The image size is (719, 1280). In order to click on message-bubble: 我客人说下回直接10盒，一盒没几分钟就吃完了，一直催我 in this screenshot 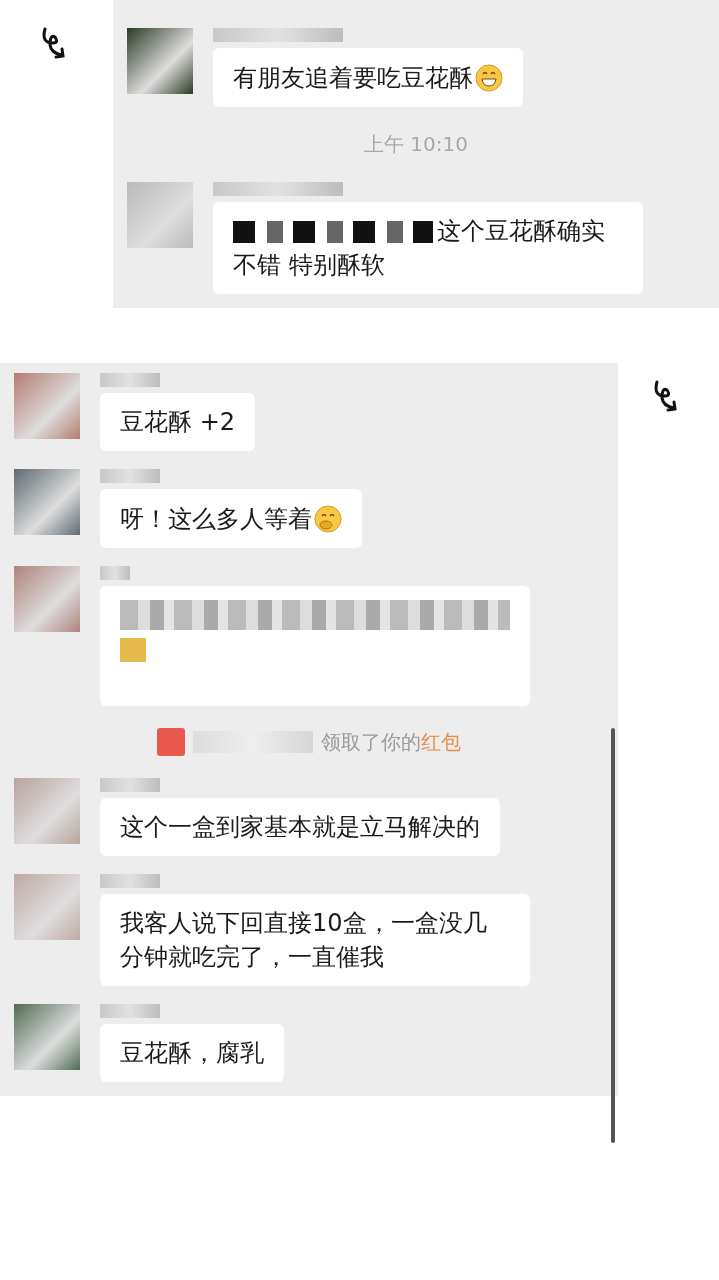, I will do `click(315, 940)`.